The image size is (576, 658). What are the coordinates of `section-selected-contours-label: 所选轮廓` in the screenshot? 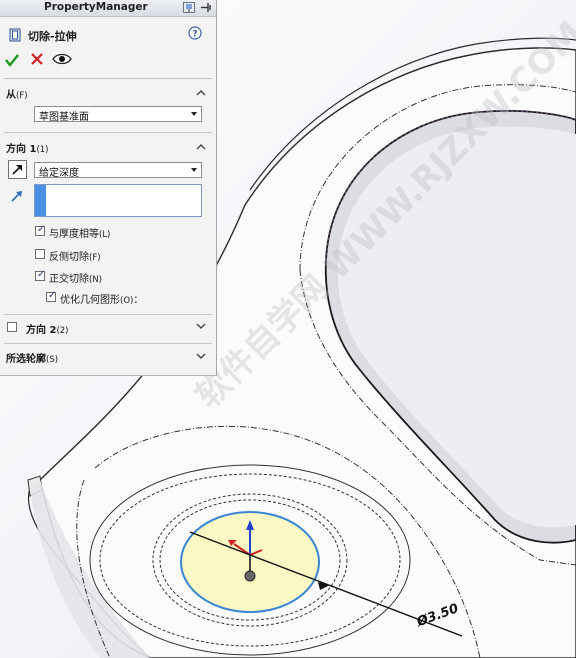 It's located at (26, 359).